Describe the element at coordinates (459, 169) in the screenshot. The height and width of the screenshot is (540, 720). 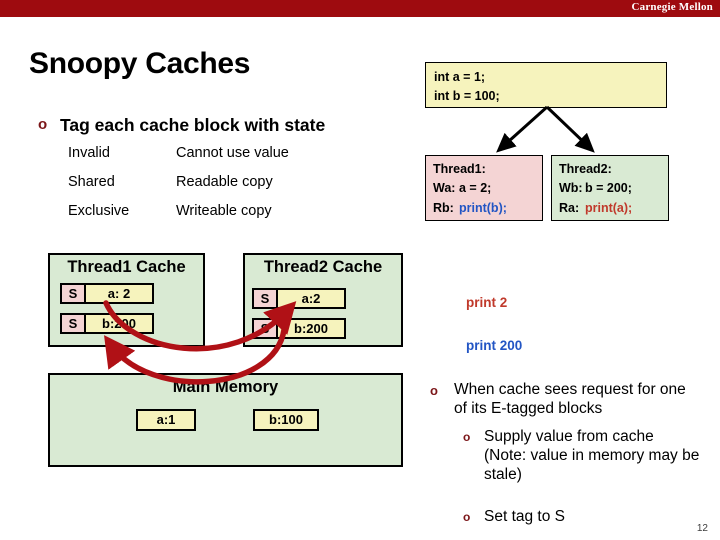
I see `thread1-title: Thread1:` at that location.